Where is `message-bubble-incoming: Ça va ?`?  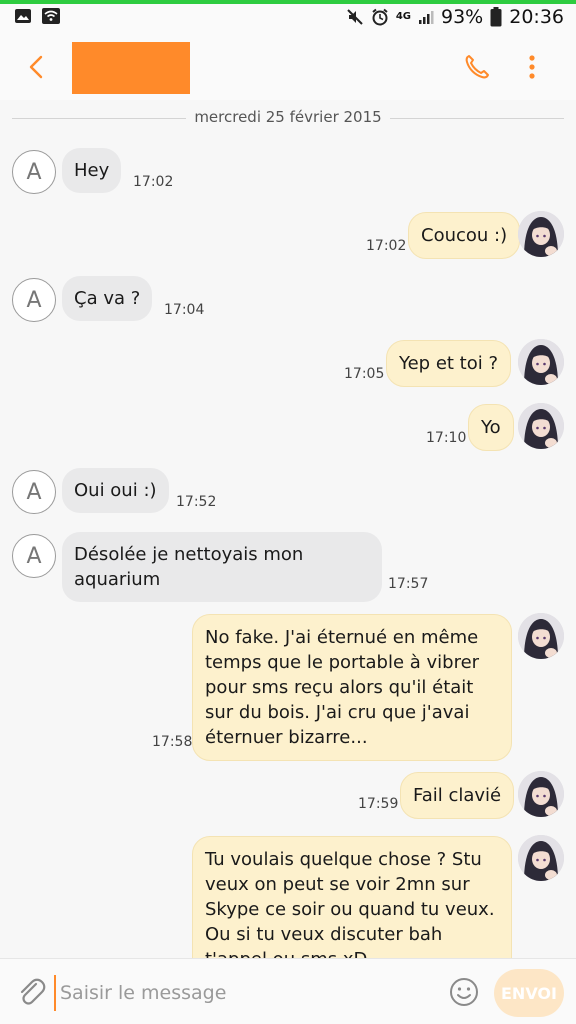 message-bubble-incoming: Ça va ? is located at coordinates (107, 298).